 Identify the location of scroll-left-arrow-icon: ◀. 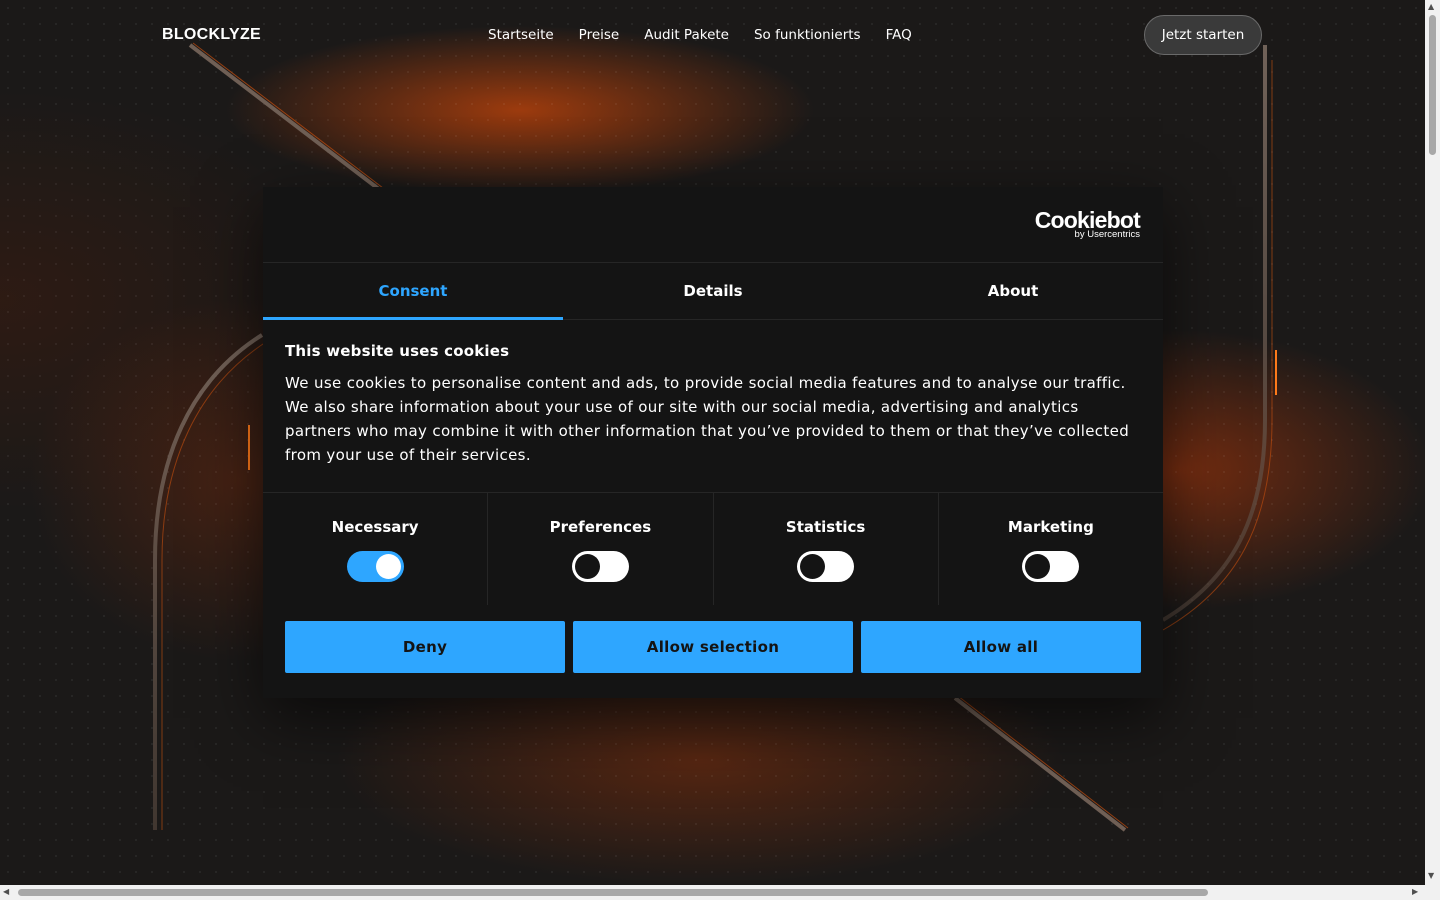
(6, 892).